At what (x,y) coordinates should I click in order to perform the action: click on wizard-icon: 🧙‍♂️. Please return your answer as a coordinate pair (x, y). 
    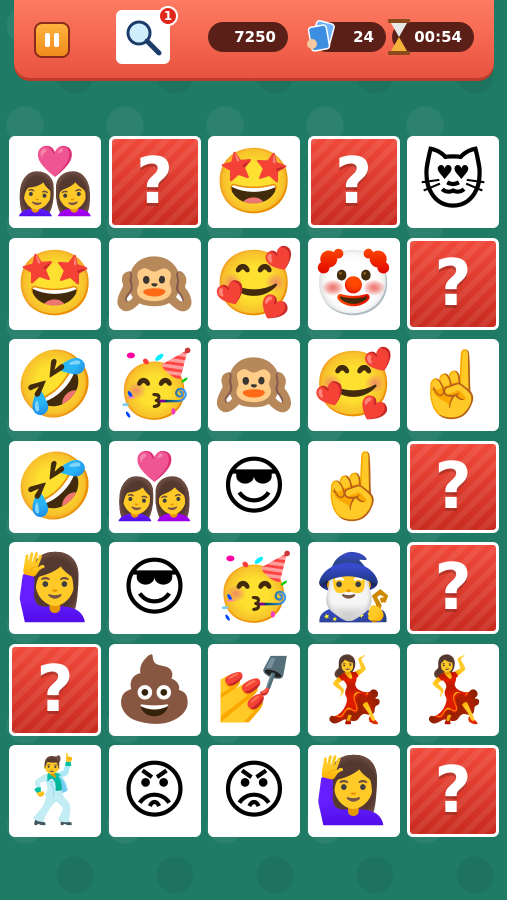
    Looking at the image, I should click on (353, 588).